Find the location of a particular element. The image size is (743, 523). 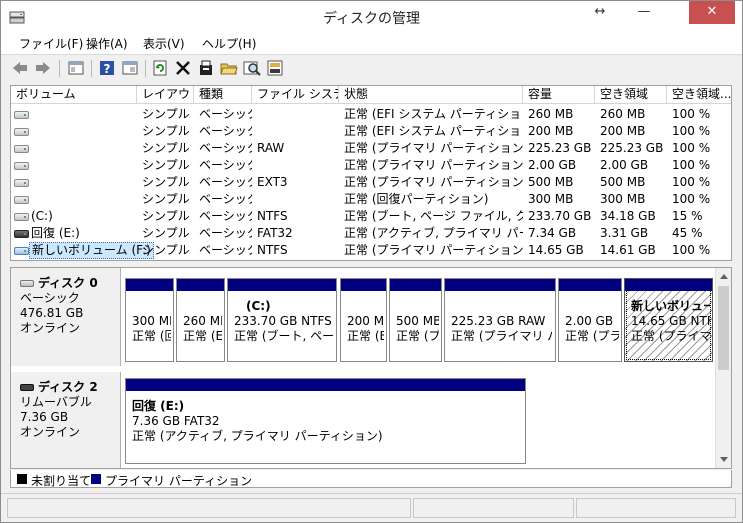

column-header-free-space: 空き領域 is located at coordinates (631, 95).